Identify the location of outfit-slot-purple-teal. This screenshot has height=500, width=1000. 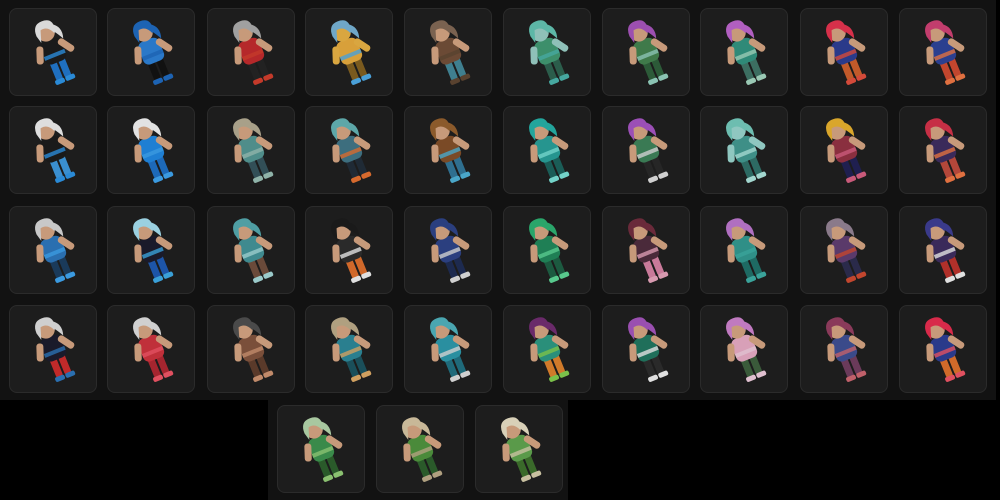
(744, 52).